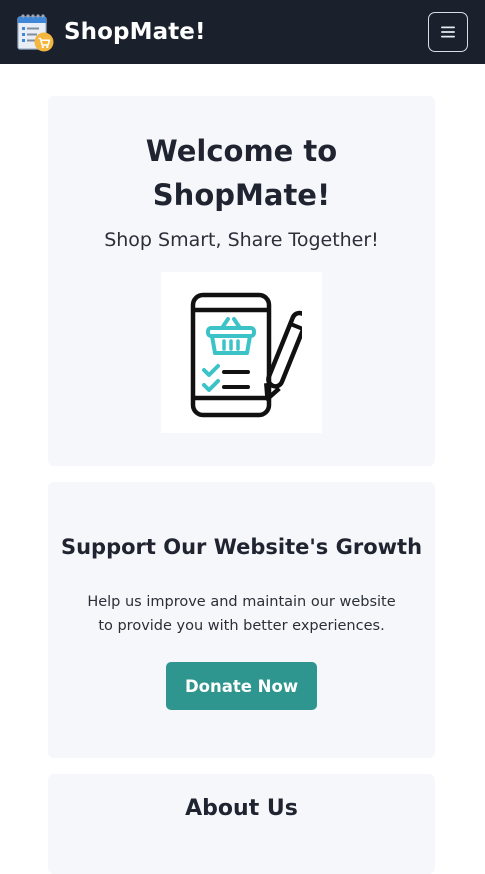 Image resolution: width=485 pixels, height=874 pixels. I want to click on hero-tagline: Shop Smart, Share Together!, so click(241, 240).